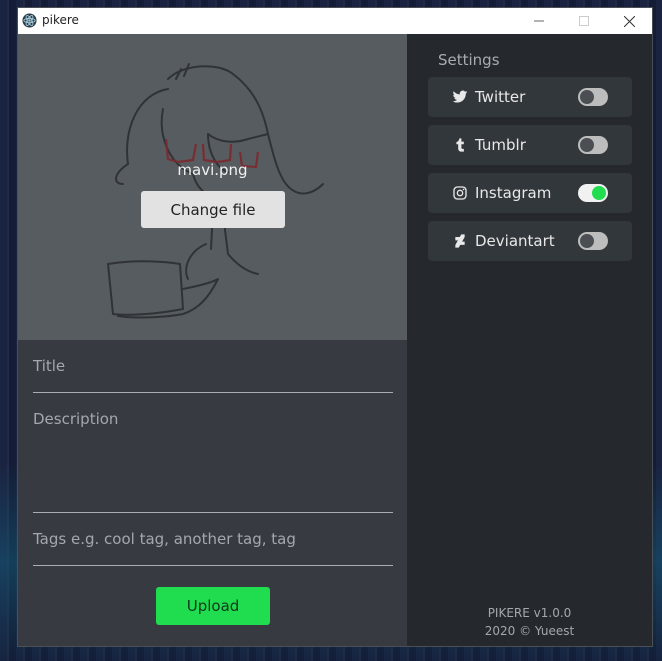 The height and width of the screenshot is (661, 662). What do you see at coordinates (460, 193) in the screenshot?
I see `instagram-icon` at bounding box center [460, 193].